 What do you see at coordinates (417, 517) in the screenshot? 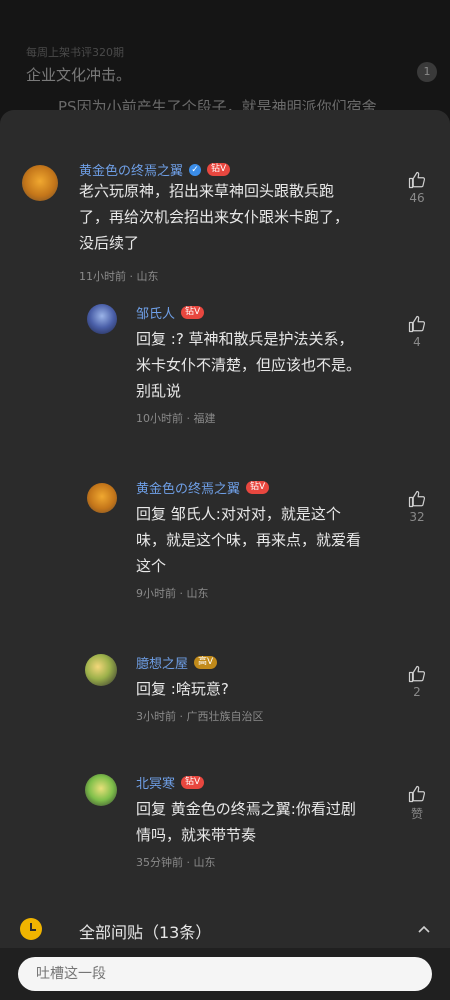
I see `like-count: 32` at bounding box center [417, 517].